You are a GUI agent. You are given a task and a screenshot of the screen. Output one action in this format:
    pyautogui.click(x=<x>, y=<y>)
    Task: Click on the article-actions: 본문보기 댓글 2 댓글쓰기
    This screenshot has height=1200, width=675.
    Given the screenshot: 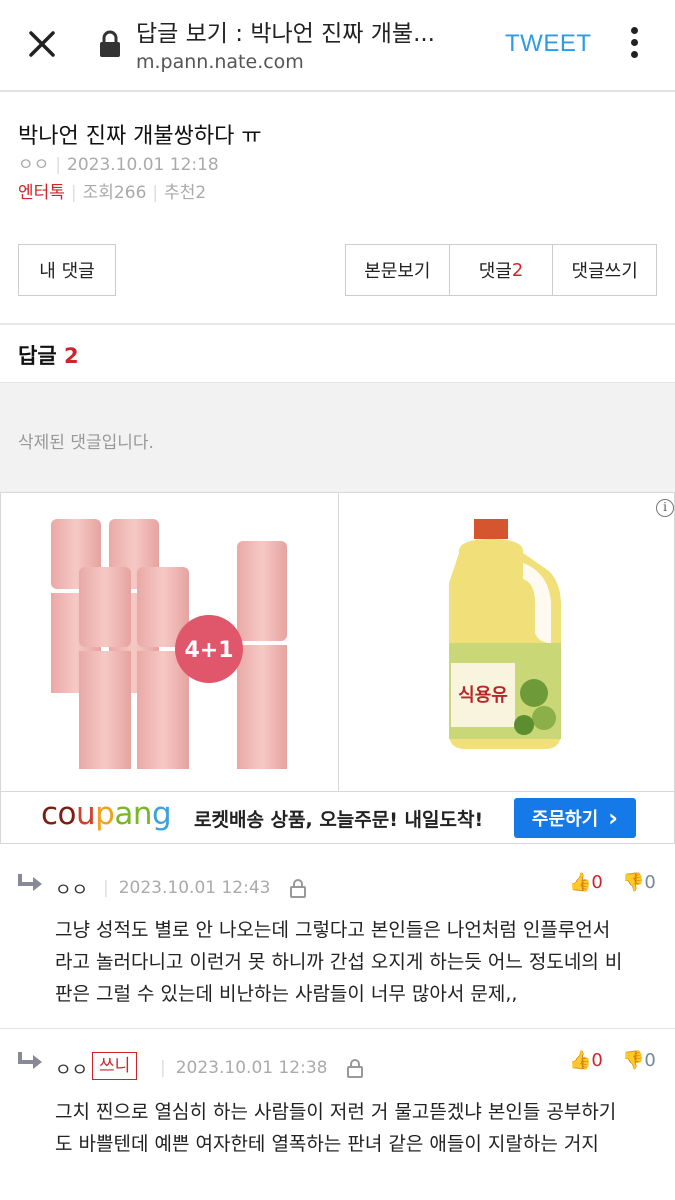 What is the action you would take?
    pyautogui.click(x=501, y=270)
    